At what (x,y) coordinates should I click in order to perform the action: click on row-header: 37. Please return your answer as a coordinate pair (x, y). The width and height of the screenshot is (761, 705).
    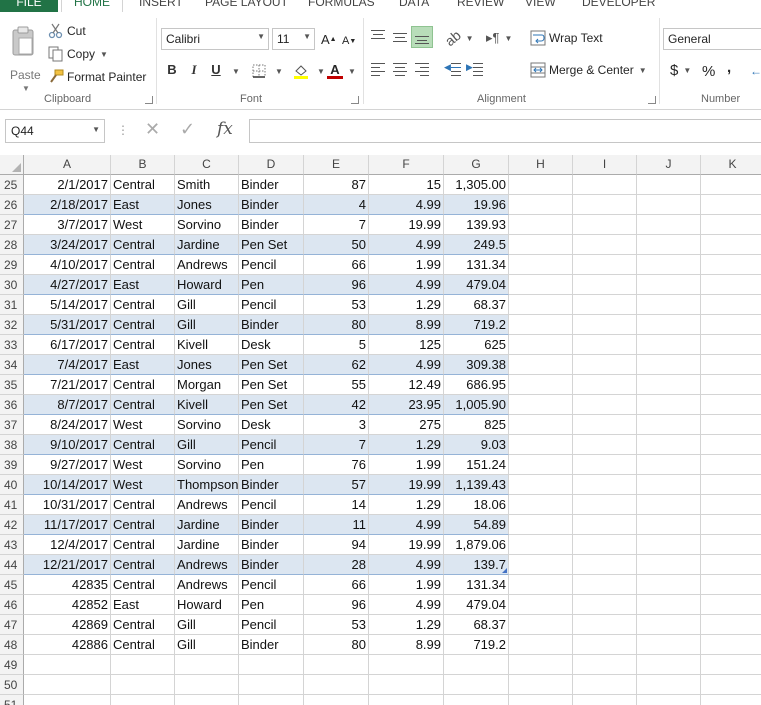
    Looking at the image, I should click on (12, 425).